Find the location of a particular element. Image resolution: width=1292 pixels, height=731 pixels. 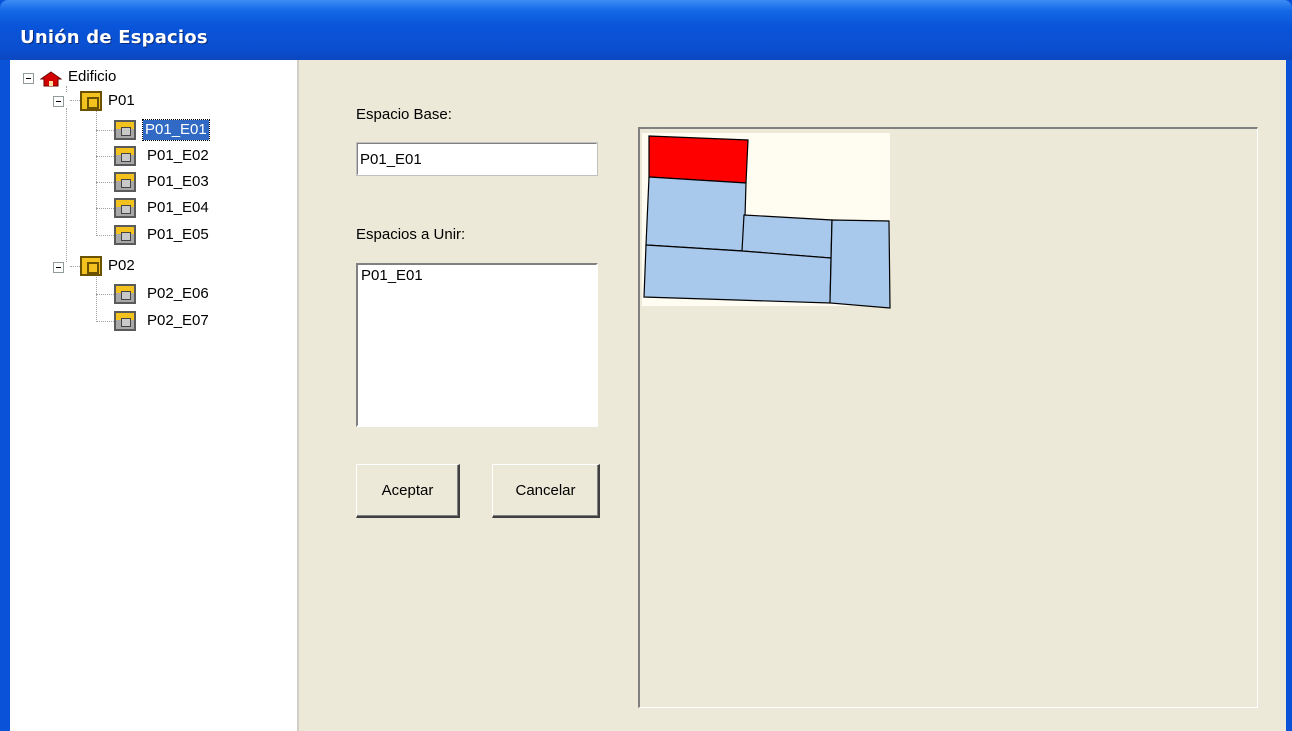

tree-item-floor-p01: P01 is located at coordinates (121, 101).